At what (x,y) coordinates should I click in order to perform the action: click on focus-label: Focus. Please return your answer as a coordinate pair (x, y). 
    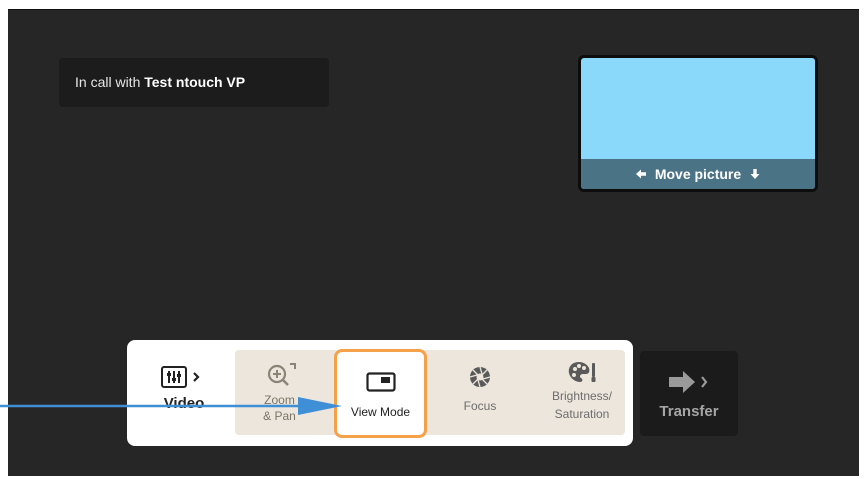
    Looking at the image, I should click on (480, 406).